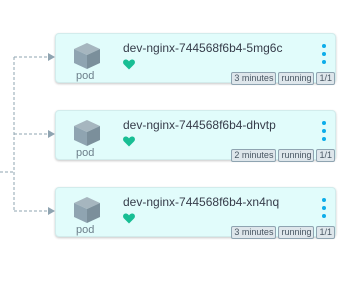 The image size is (362, 286). I want to click on age-tag: 2 minutes, so click(254, 155).